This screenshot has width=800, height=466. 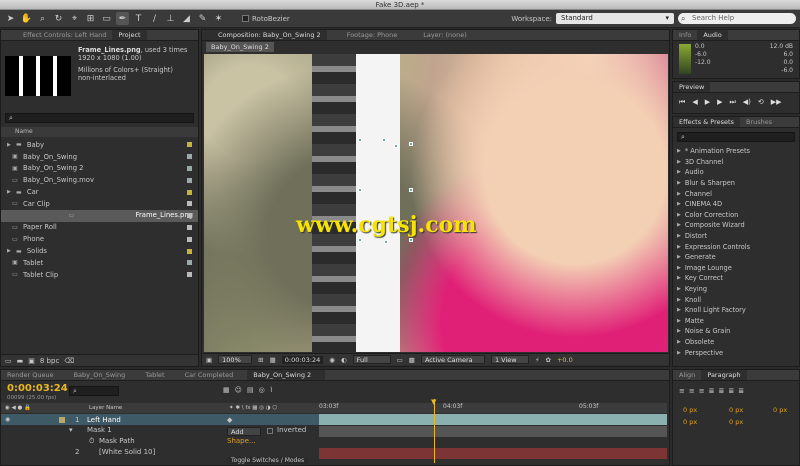 What do you see at coordinates (344, 360) in the screenshot?
I see `show-channel-icon: ◐` at bounding box center [344, 360].